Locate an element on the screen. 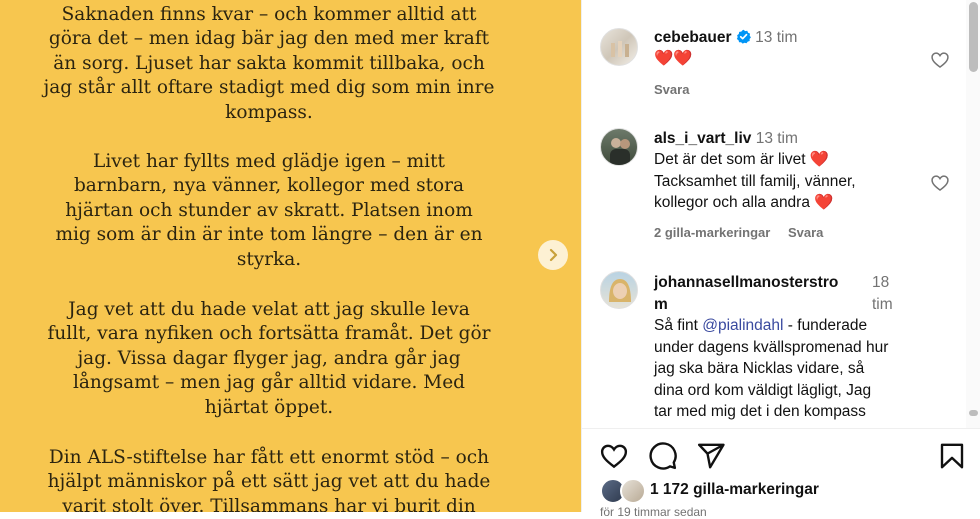  heart-outline-icon is located at coordinates (614, 456).